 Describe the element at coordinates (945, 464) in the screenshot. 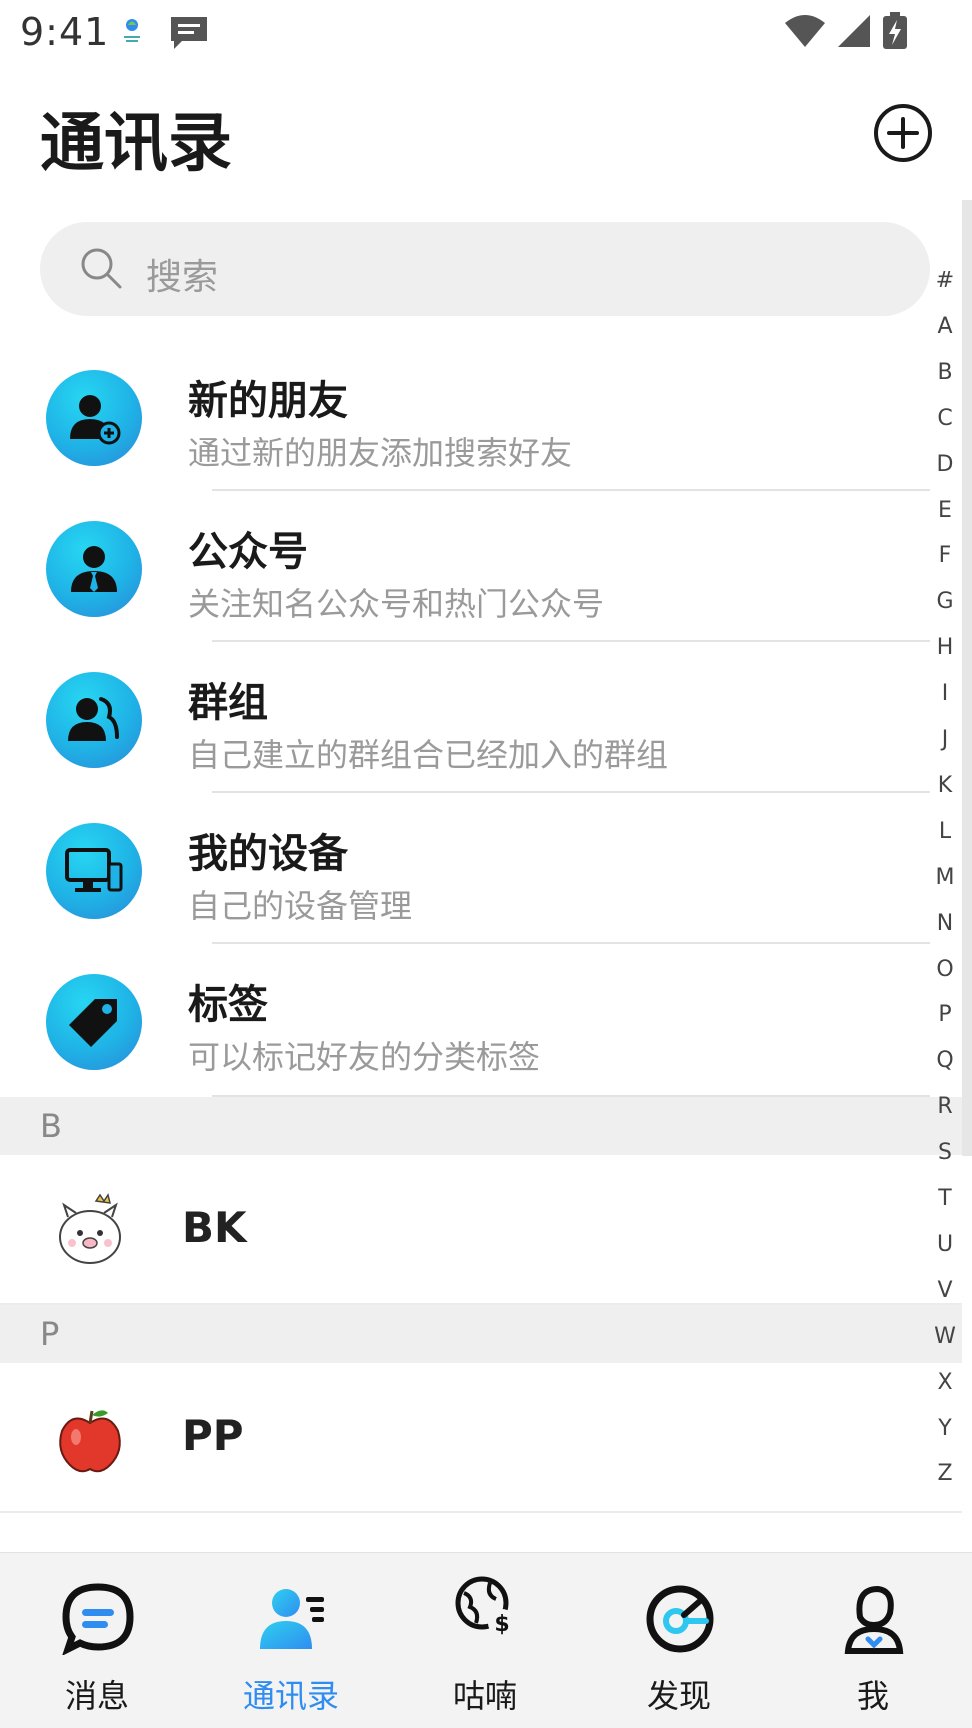

I see `alpha-letter: D` at that location.